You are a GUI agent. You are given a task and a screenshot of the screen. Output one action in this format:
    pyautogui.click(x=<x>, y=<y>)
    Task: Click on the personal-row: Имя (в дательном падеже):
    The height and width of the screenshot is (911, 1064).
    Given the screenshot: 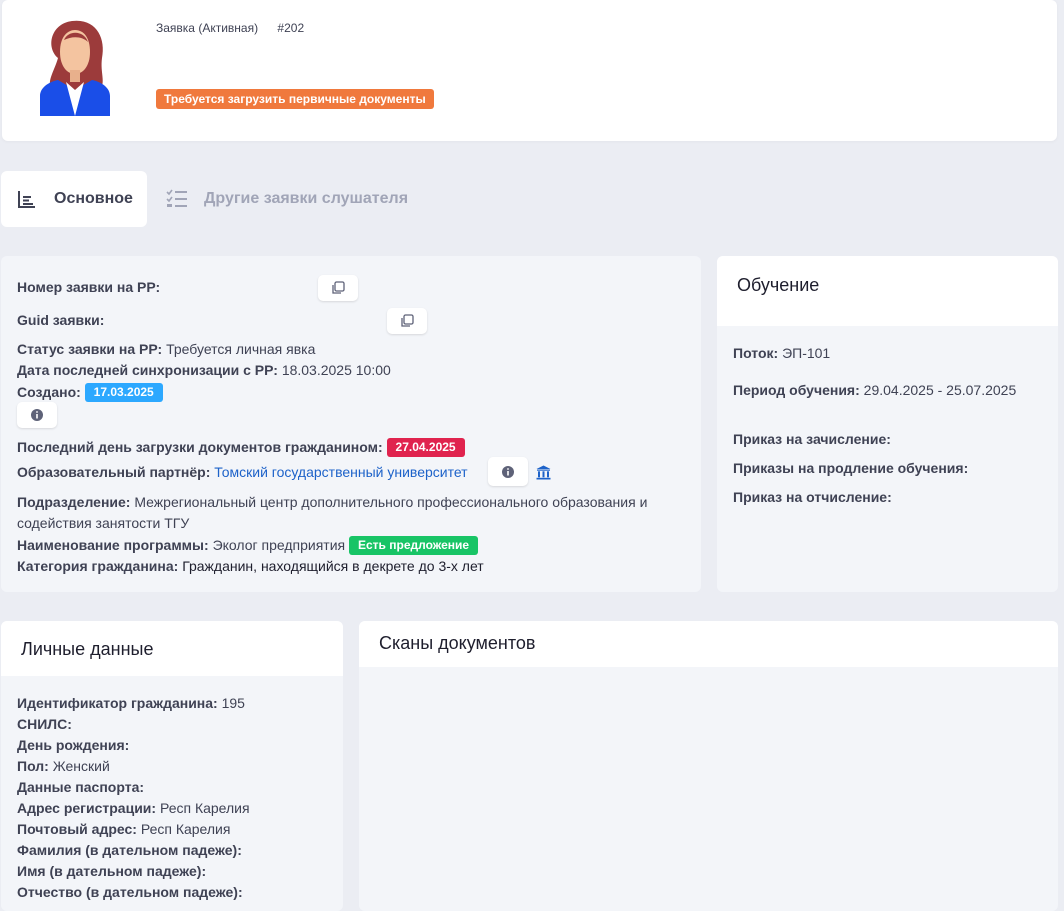 What is the action you would take?
    pyautogui.click(x=111, y=871)
    